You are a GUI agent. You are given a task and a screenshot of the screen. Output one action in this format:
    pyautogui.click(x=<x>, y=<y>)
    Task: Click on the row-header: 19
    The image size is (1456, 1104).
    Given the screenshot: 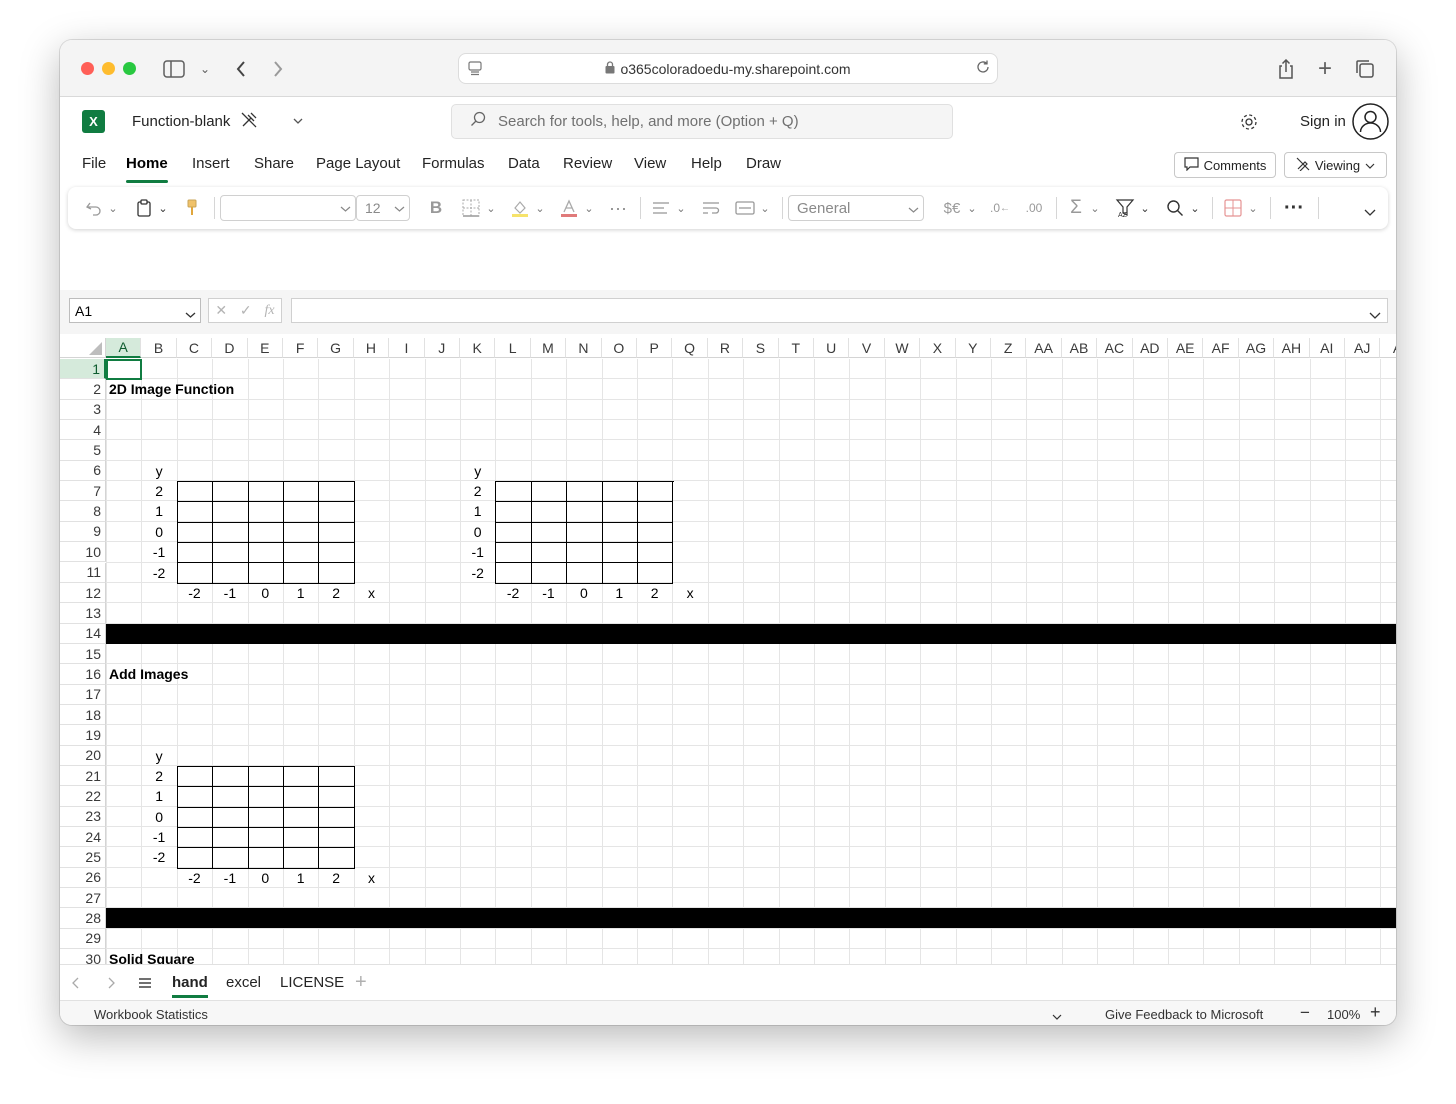 What is the action you would take?
    pyautogui.click(x=83, y=735)
    